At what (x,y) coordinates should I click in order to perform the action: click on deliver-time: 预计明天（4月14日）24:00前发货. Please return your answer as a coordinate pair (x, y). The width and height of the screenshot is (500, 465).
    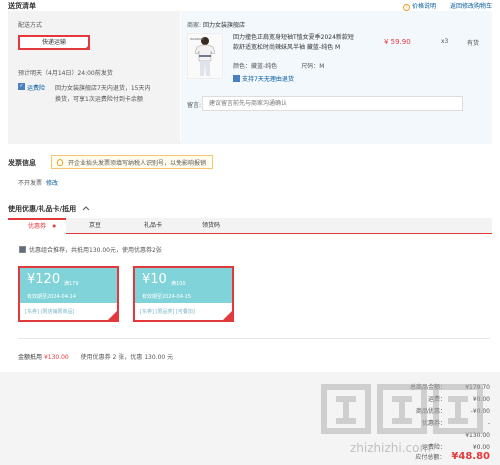
    Looking at the image, I should click on (65, 73).